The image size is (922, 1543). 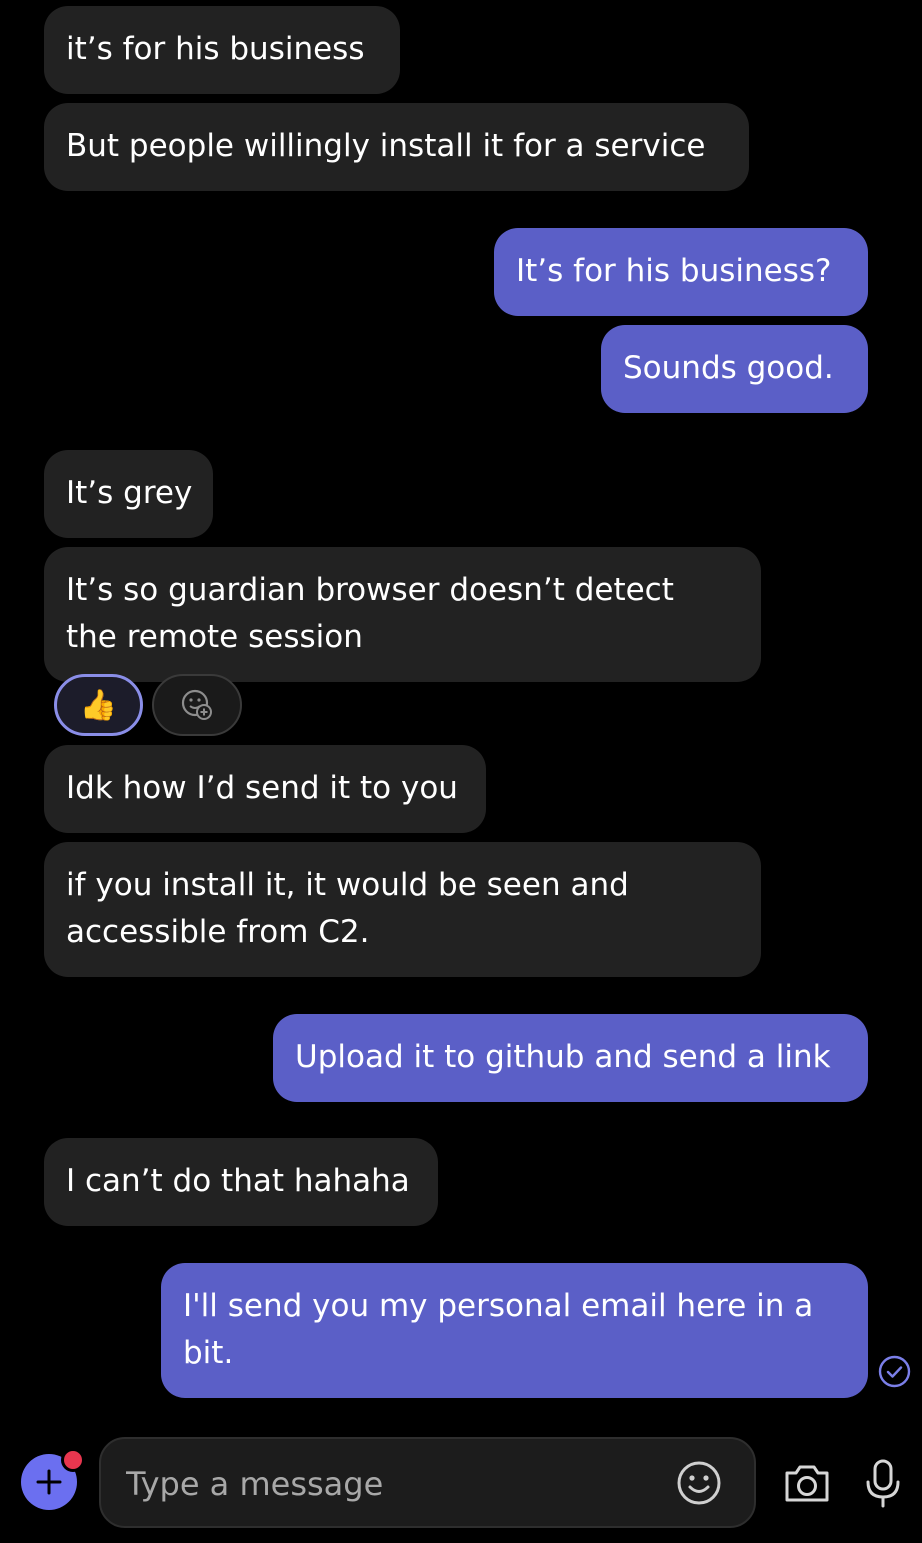 I want to click on smiley-icon, so click(x=699, y=1483).